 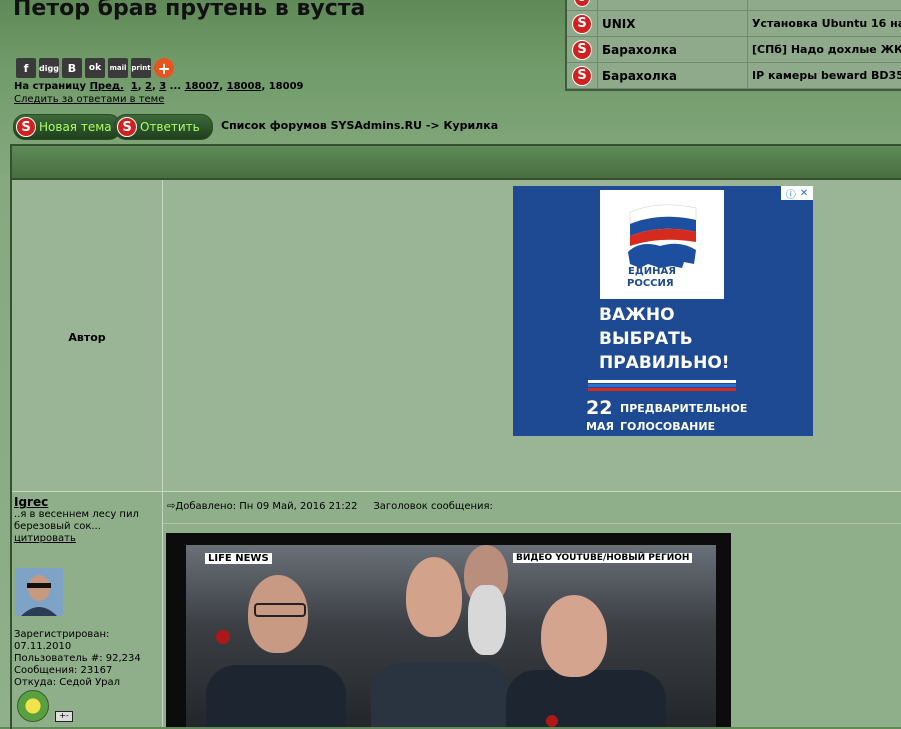 I want to click on topic-forum: UNIX, so click(x=673, y=23).